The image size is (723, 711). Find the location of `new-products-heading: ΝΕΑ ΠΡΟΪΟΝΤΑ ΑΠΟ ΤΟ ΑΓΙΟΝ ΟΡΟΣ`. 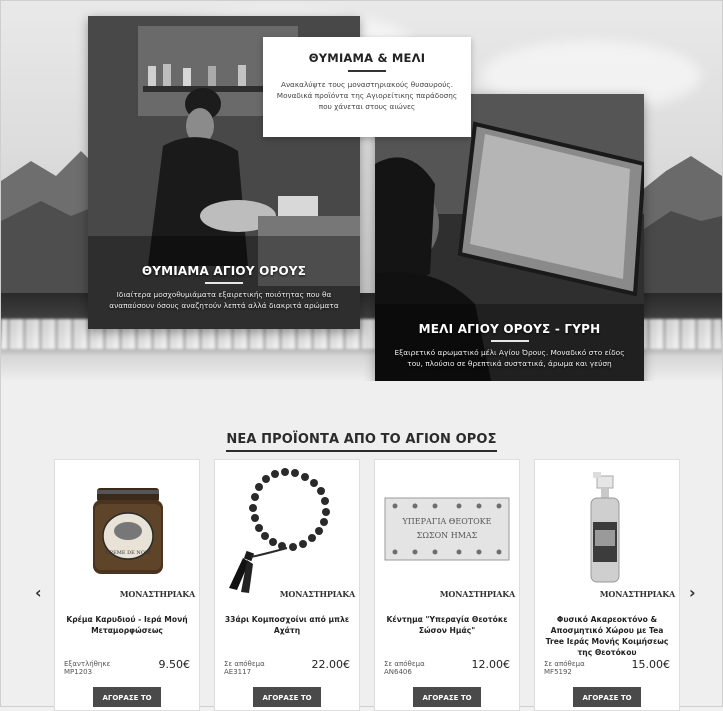

new-products-heading: ΝΕΑ ΠΡΟΪΟΝΤΑ ΑΠΟ ΤΟ ΑΓΙΟΝ ΟΡΟΣ is located at coordinates (361, 442).